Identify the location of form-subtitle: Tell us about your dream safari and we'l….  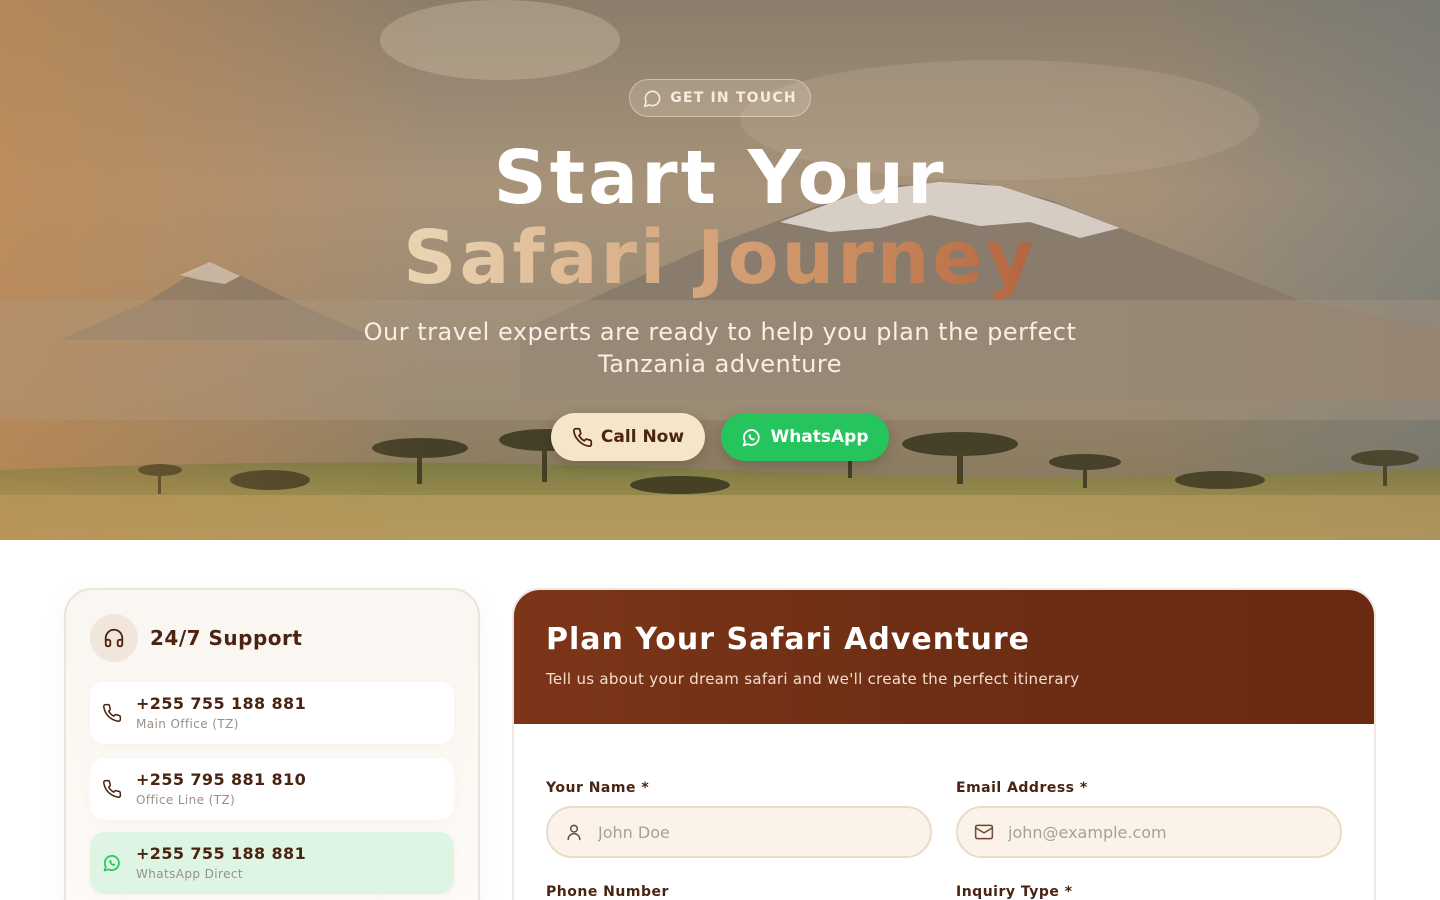
(813, 679).